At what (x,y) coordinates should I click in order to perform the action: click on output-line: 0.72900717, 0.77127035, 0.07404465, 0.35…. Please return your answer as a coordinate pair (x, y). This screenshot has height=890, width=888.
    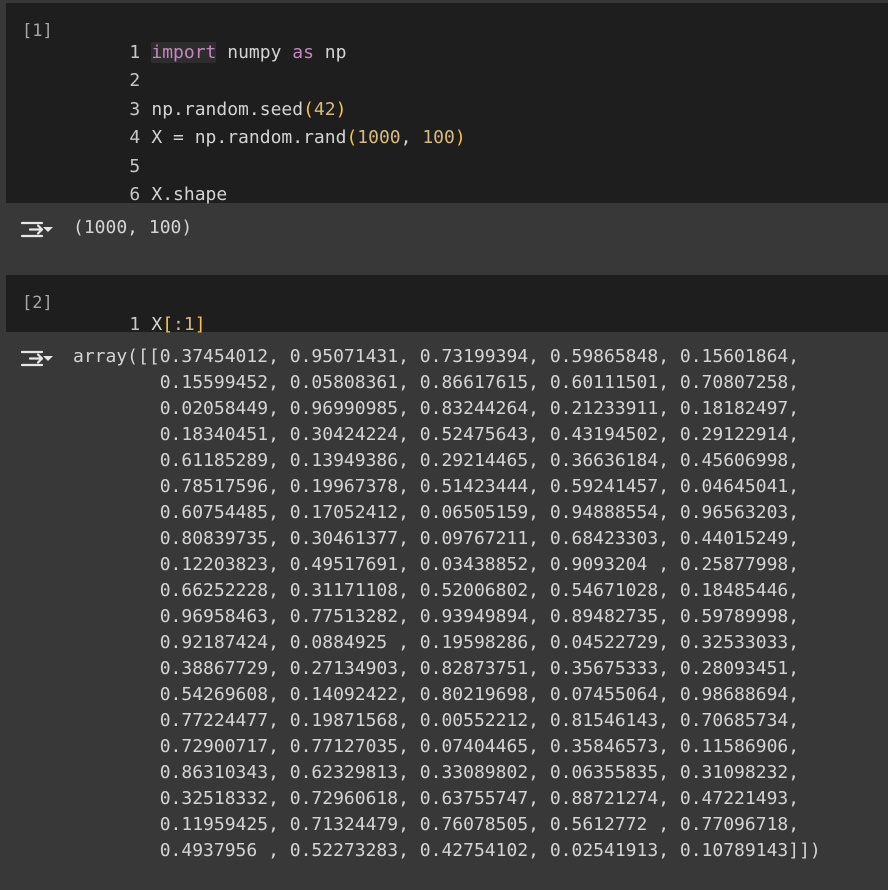
    Looking at the image, I should click on (436, 746).